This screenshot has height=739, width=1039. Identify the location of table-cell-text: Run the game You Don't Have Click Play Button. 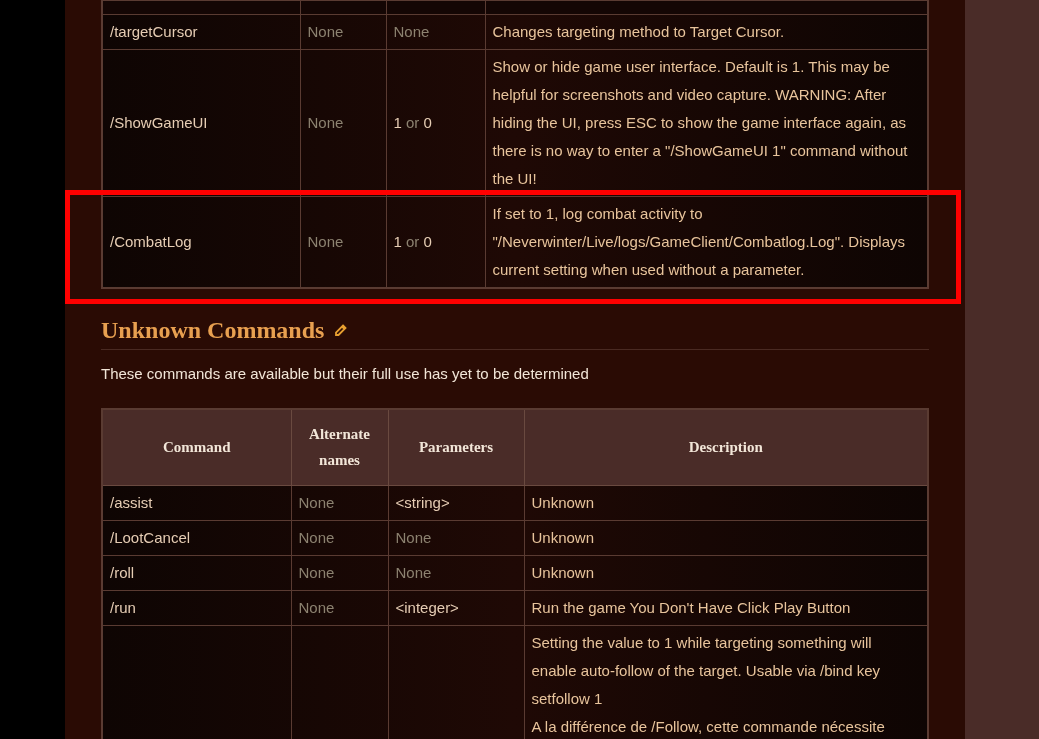
(691, 608).